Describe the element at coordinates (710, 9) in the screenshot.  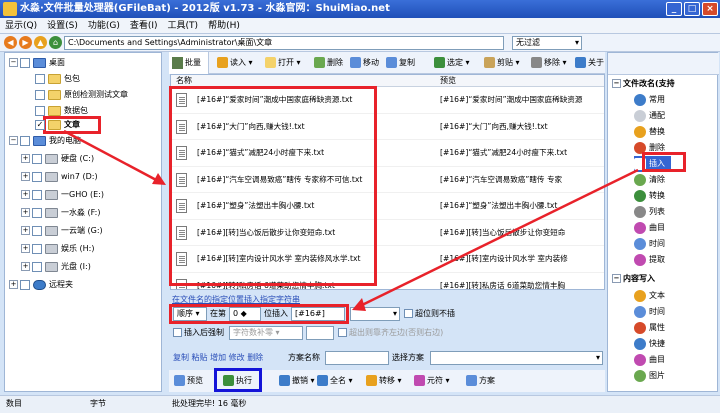
I see `close-button: ×` at that location.